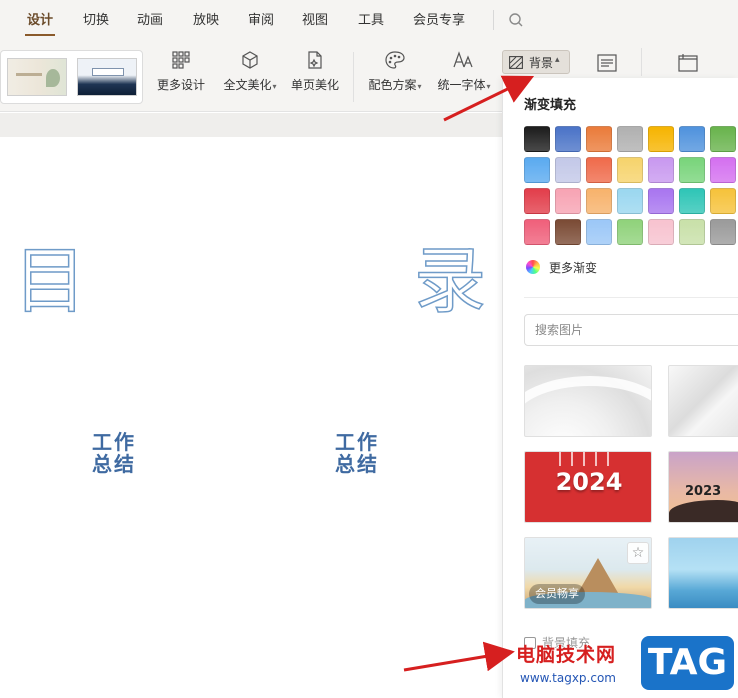 The width and height of the screenshot is (738, 698). Describe the element at coordinates (688, 63) in the screenshot. I see `slide-size-icon` at that location.